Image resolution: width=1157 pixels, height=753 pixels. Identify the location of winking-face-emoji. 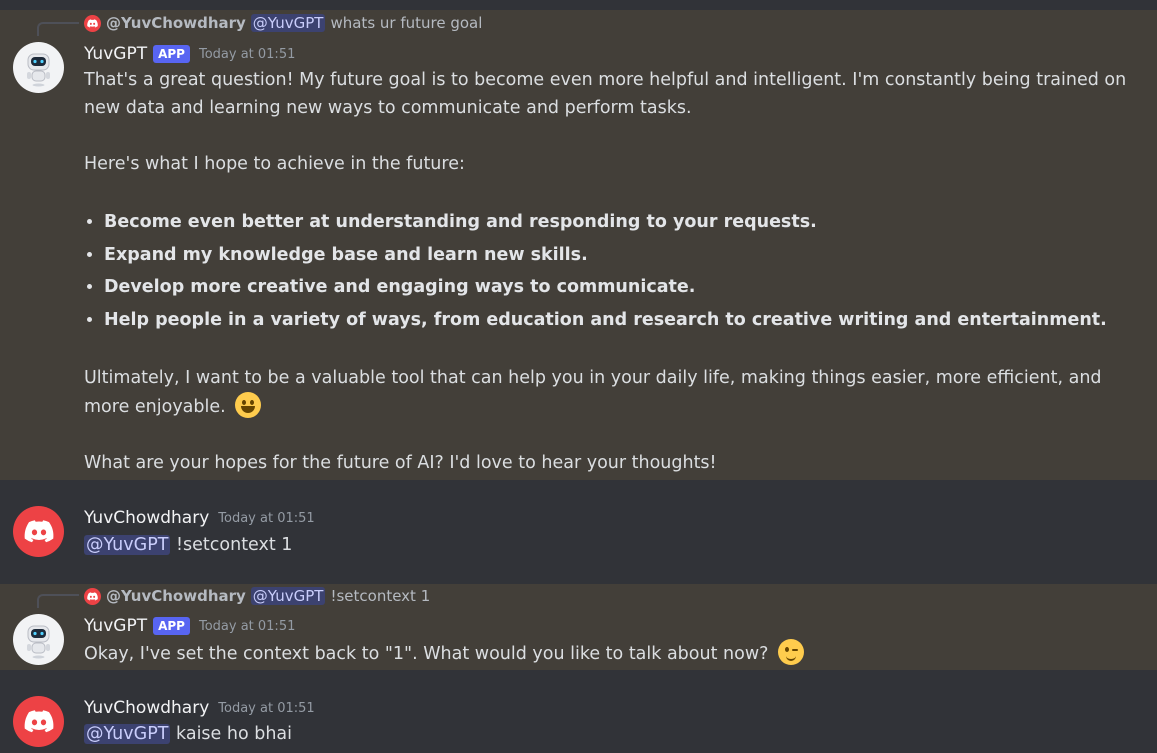
(791, 652).